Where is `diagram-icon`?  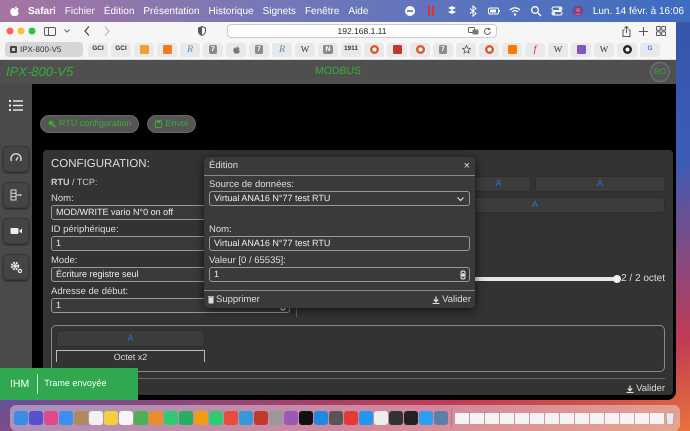
diagram-icon is located at coordinates (16, 195).